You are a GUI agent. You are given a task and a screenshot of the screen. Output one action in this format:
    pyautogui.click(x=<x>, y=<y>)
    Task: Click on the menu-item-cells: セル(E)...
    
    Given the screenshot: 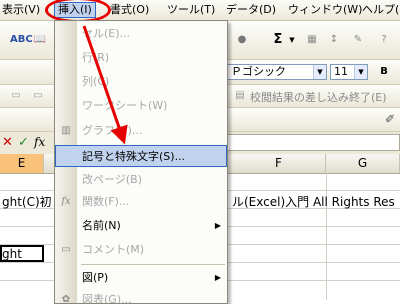 What is the action you would take?
    pyautogui.click(x=141, y=34)
    